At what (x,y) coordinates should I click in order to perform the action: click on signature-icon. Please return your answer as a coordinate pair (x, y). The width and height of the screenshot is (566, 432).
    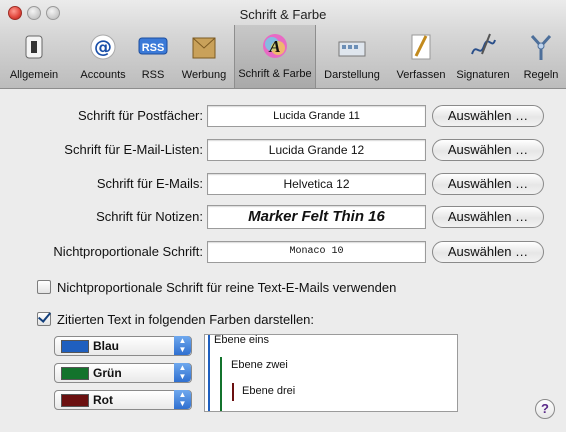
    Looking at the image, I should click on (483, 44).